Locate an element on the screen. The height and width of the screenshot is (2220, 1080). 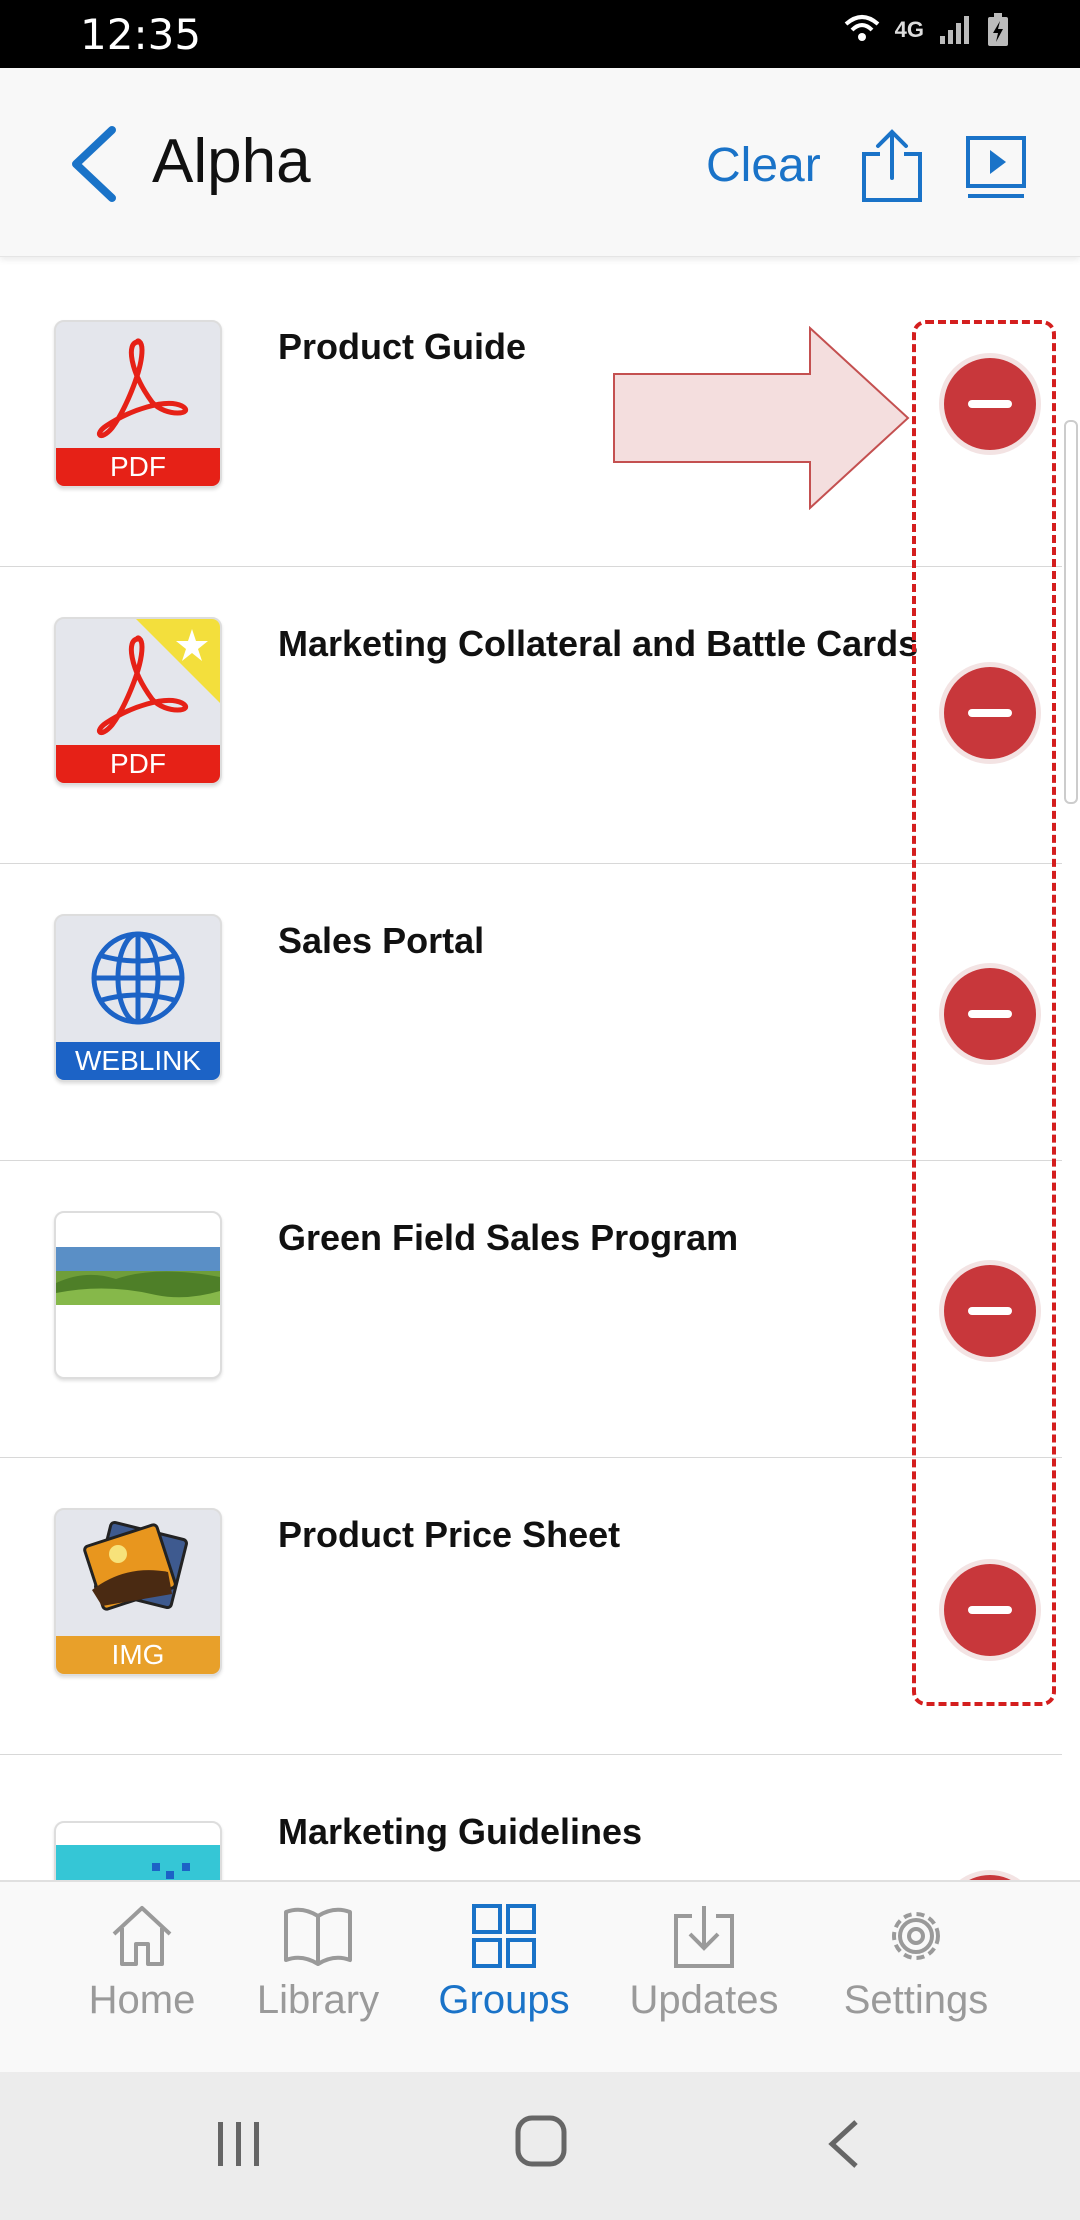
weblink-thumbnail: WEBLINK is located at coordinates (138, 998).